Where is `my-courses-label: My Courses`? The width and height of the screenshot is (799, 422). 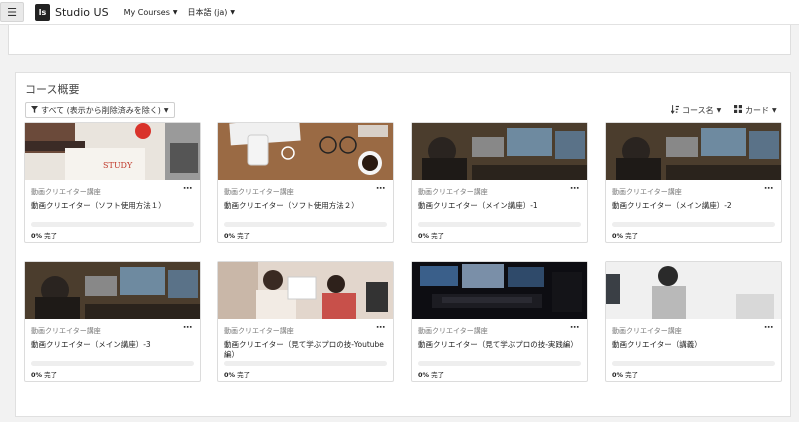
my-courses-label: My Courses is located at coordinates (146, 12).